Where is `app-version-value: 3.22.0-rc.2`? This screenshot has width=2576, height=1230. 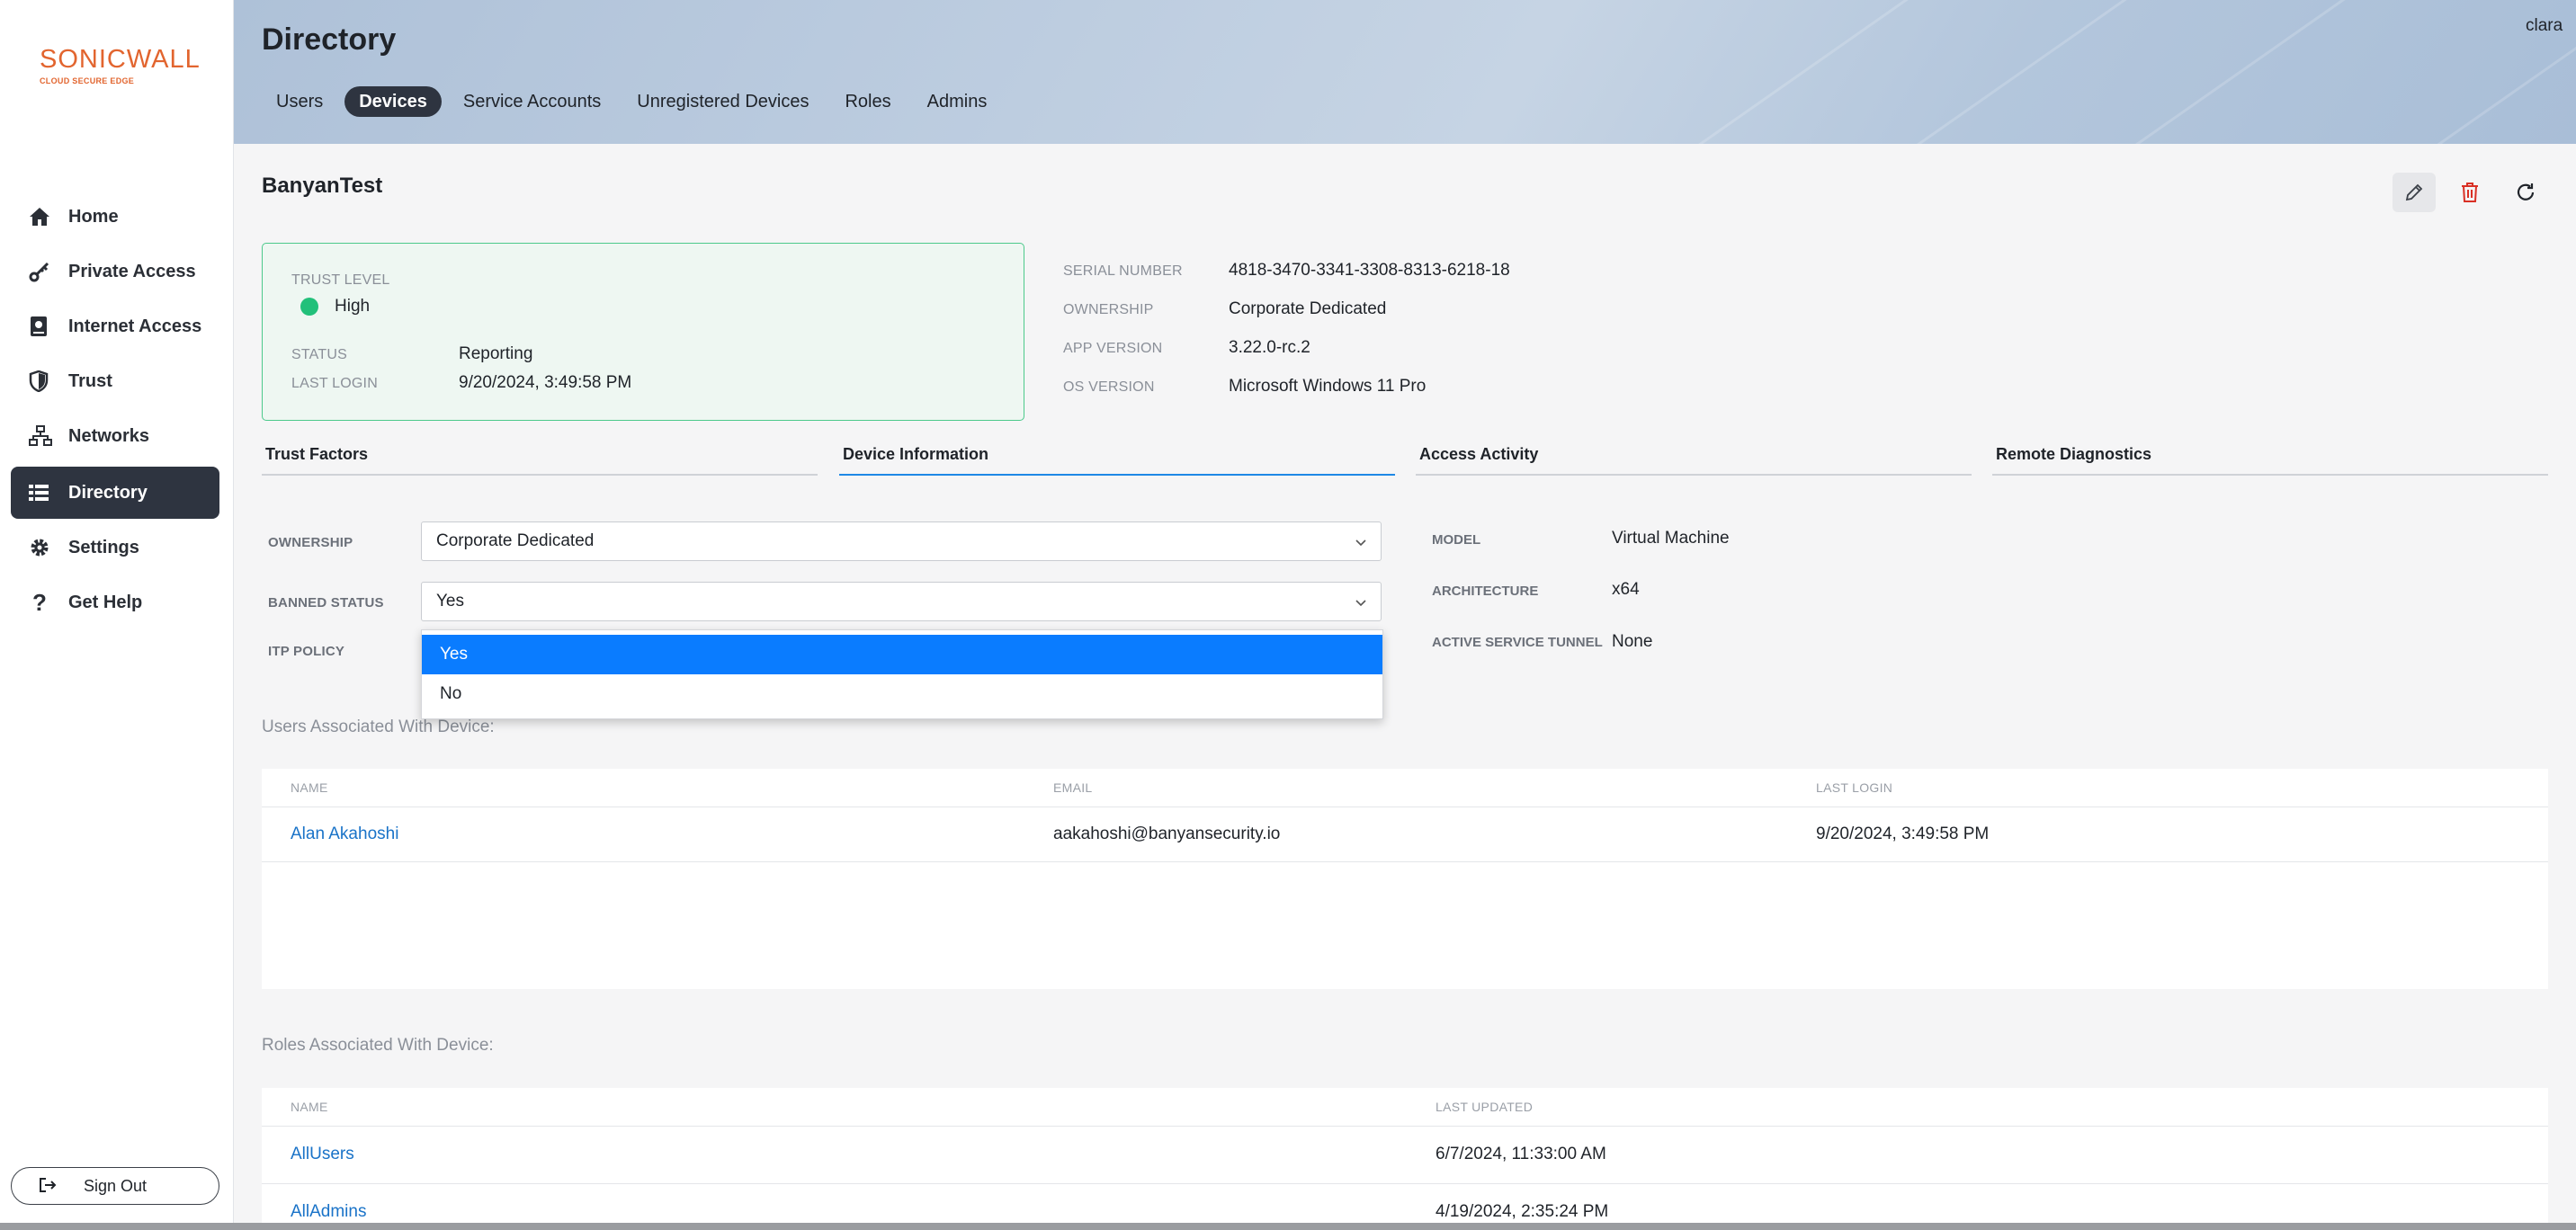
app-version-value: 3.22.0-rc.2 is located at coordinates (1269, 347).